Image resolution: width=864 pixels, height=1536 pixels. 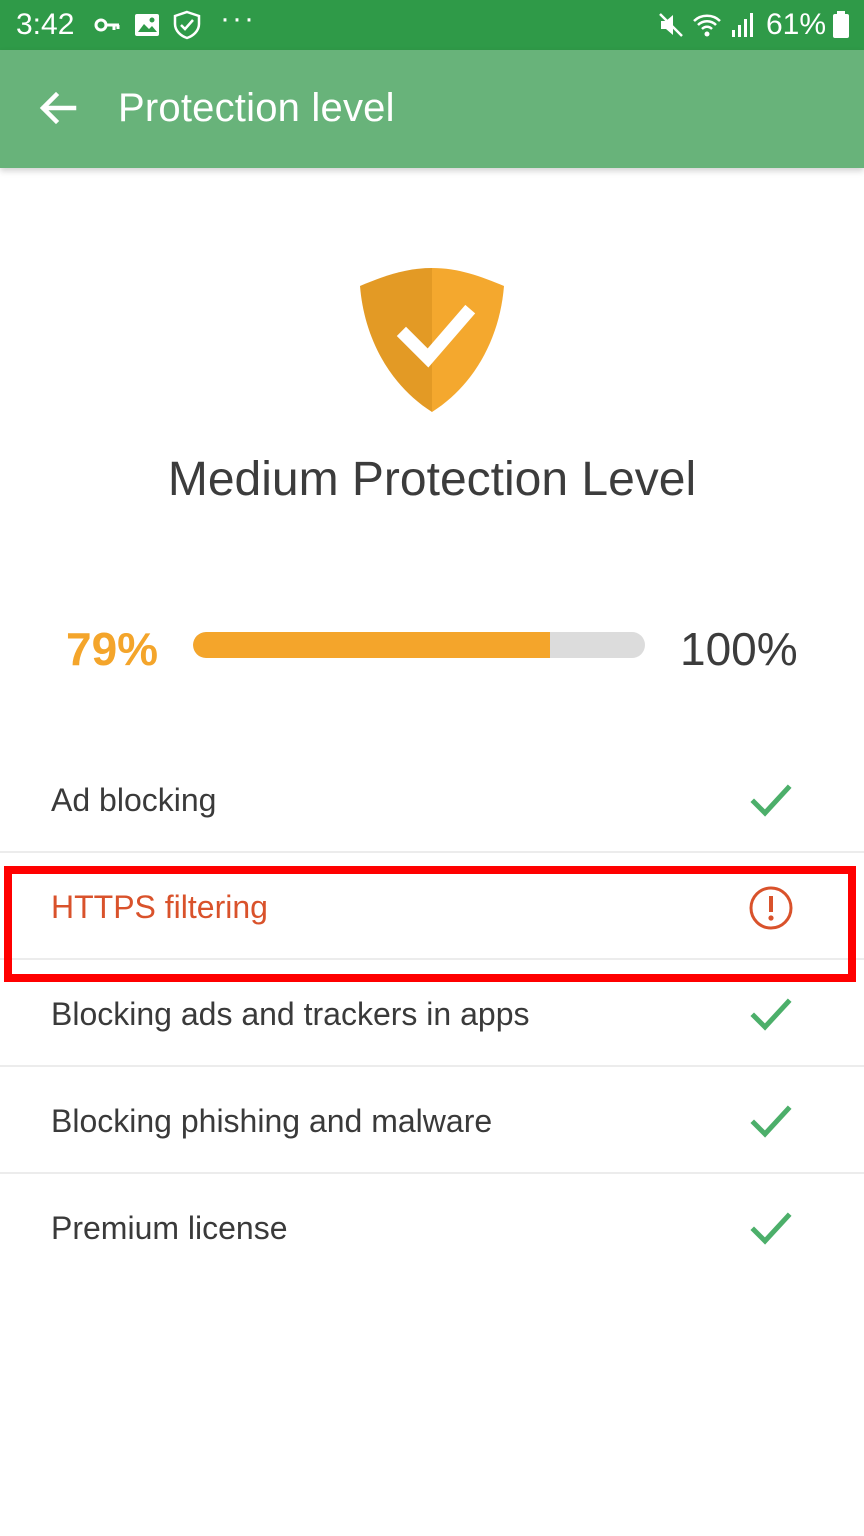 What do you see at coordinates (796, 24) in the screenshot?
I see `battery-percent: 61%` at bounding box center [796, 24].